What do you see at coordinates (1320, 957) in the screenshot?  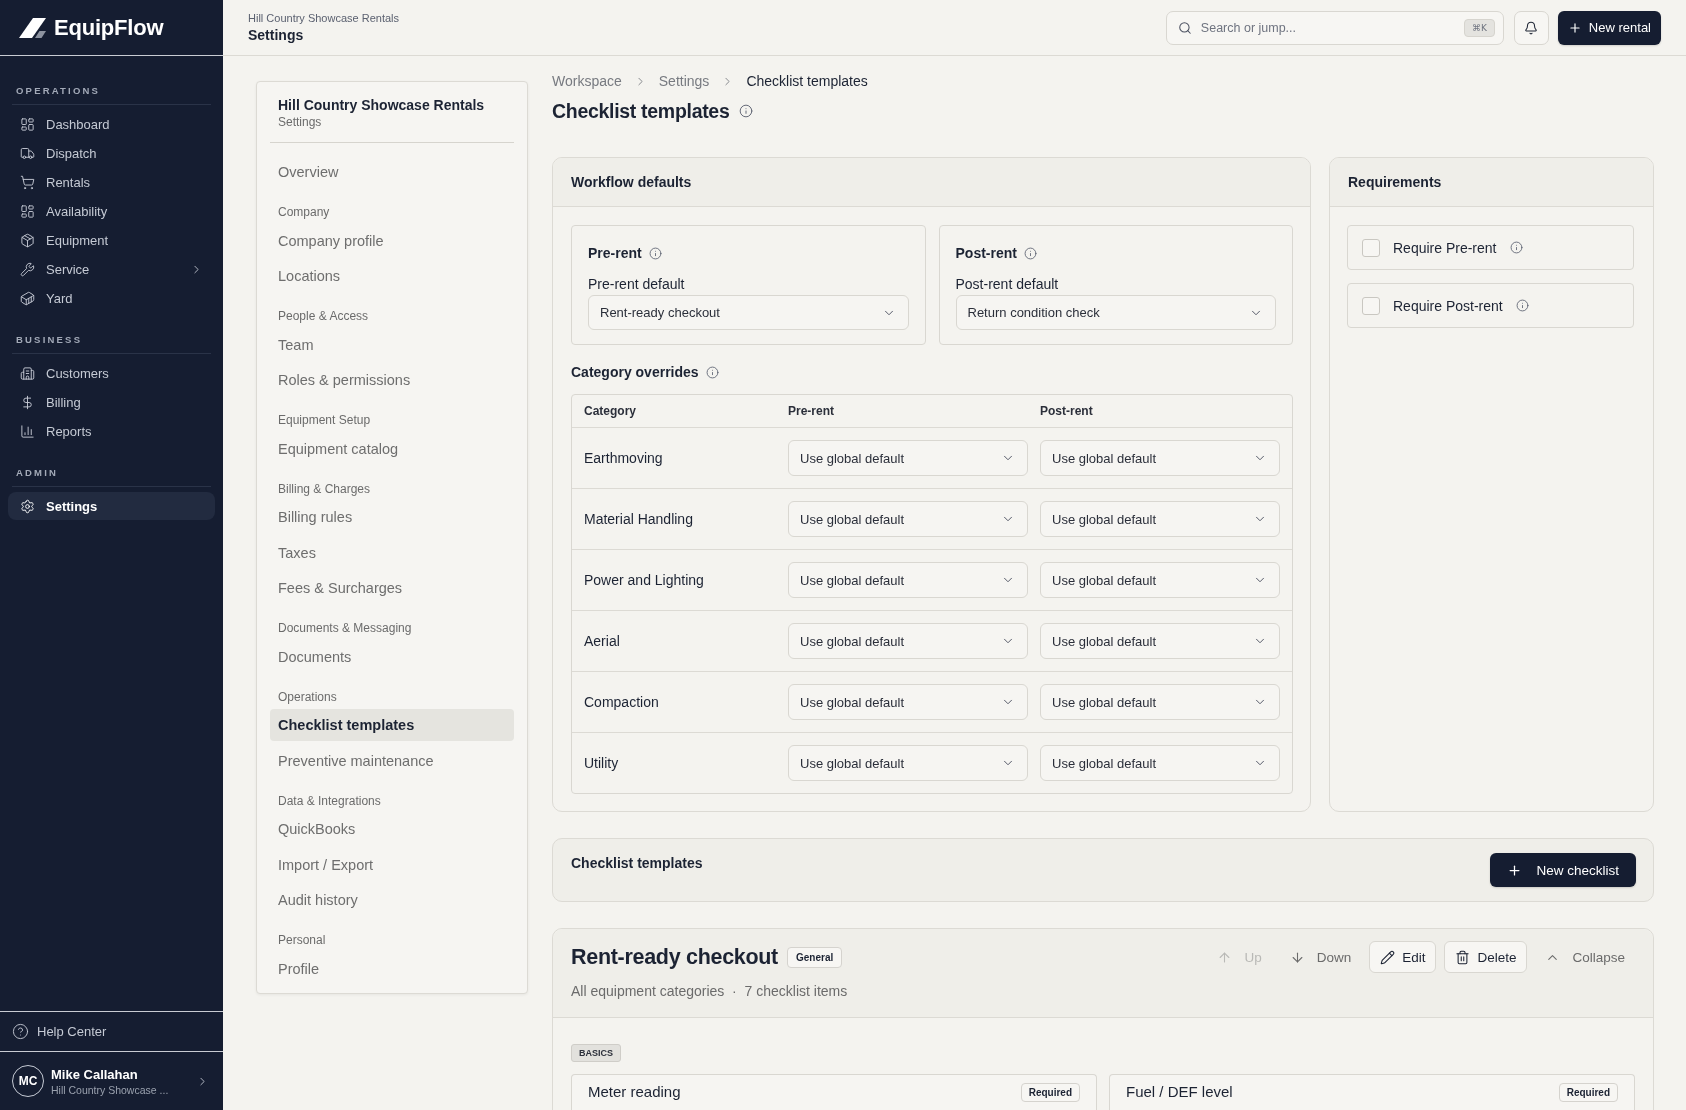 I see `action-link: Down` at bounding box center [1320, 957].